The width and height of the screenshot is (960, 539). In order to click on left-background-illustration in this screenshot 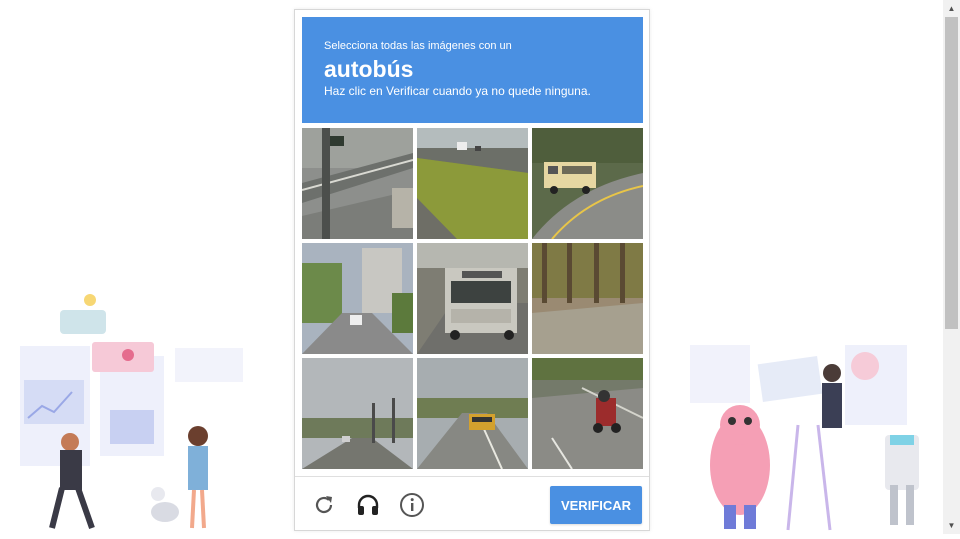, I will do `click(130, 407)`.